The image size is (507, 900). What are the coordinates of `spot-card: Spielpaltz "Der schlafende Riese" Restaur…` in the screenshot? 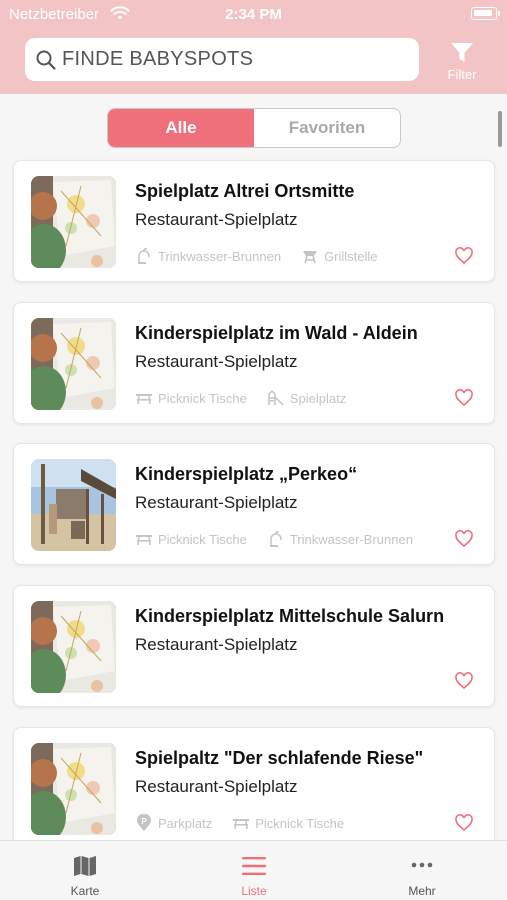 It's located at (254, 788).